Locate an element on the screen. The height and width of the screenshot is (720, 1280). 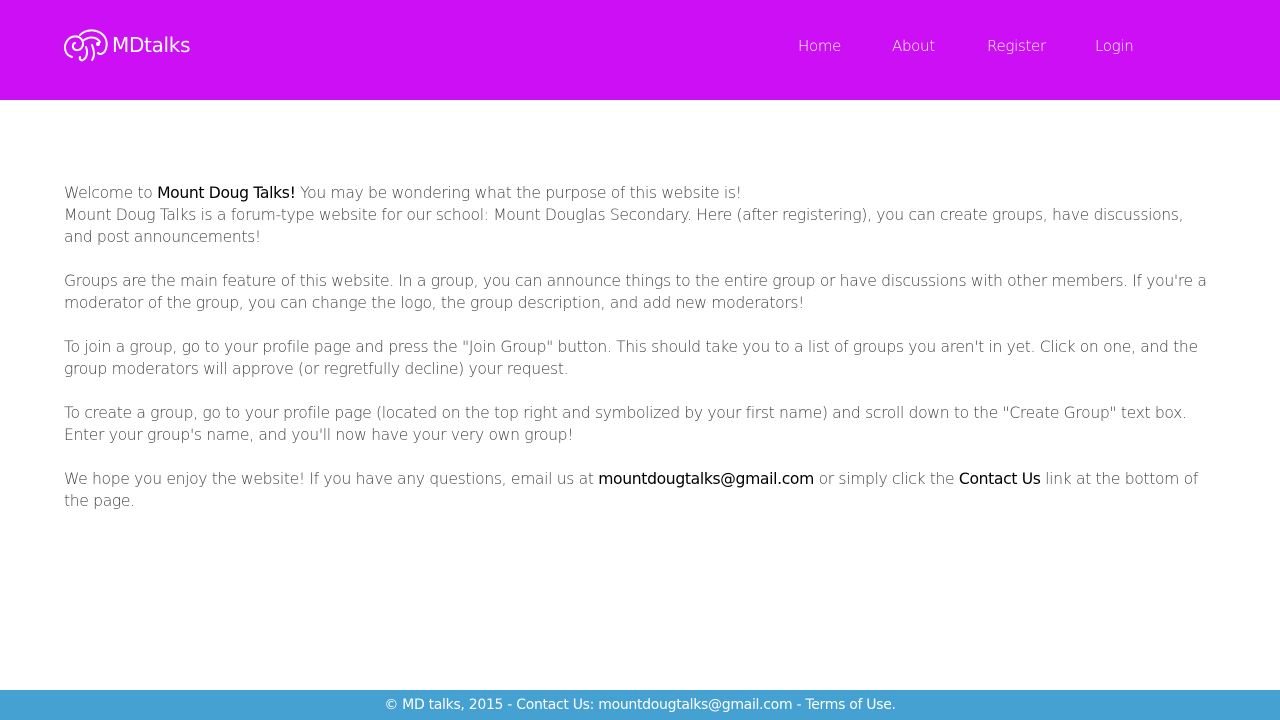
nav-home-link: Home is located at coordinates (819, 46).